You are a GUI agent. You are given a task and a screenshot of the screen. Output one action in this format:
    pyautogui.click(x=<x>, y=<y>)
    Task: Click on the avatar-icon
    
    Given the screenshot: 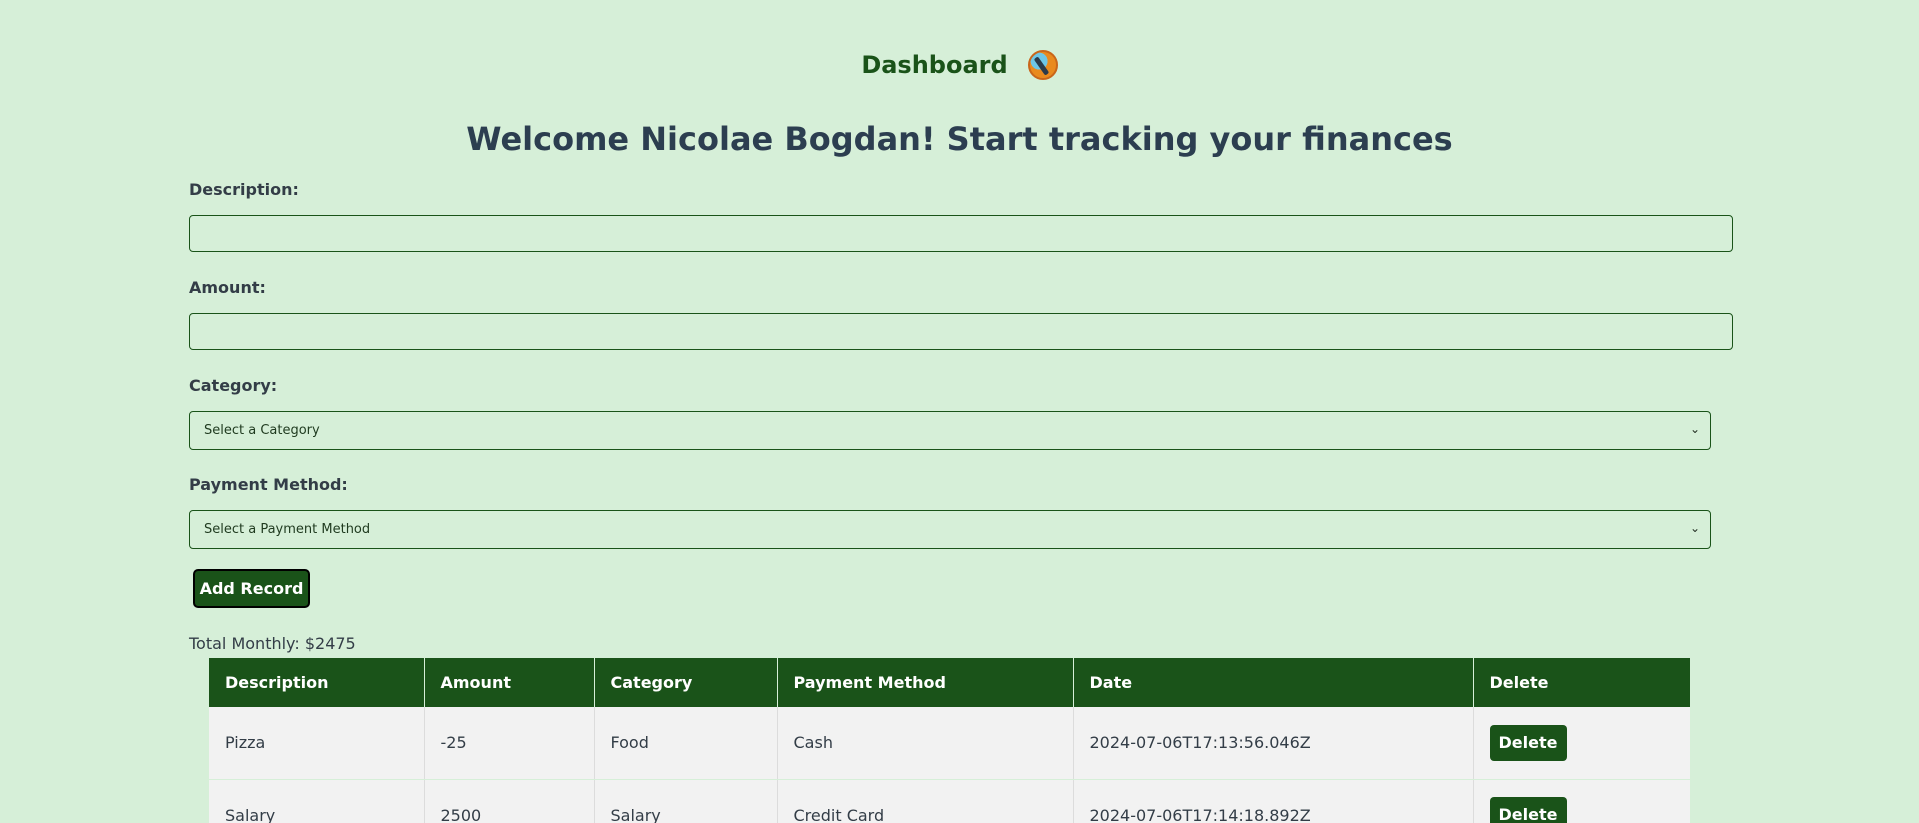 What is the action you would take?
    pyautogui.click(x=1042, y=65)
    